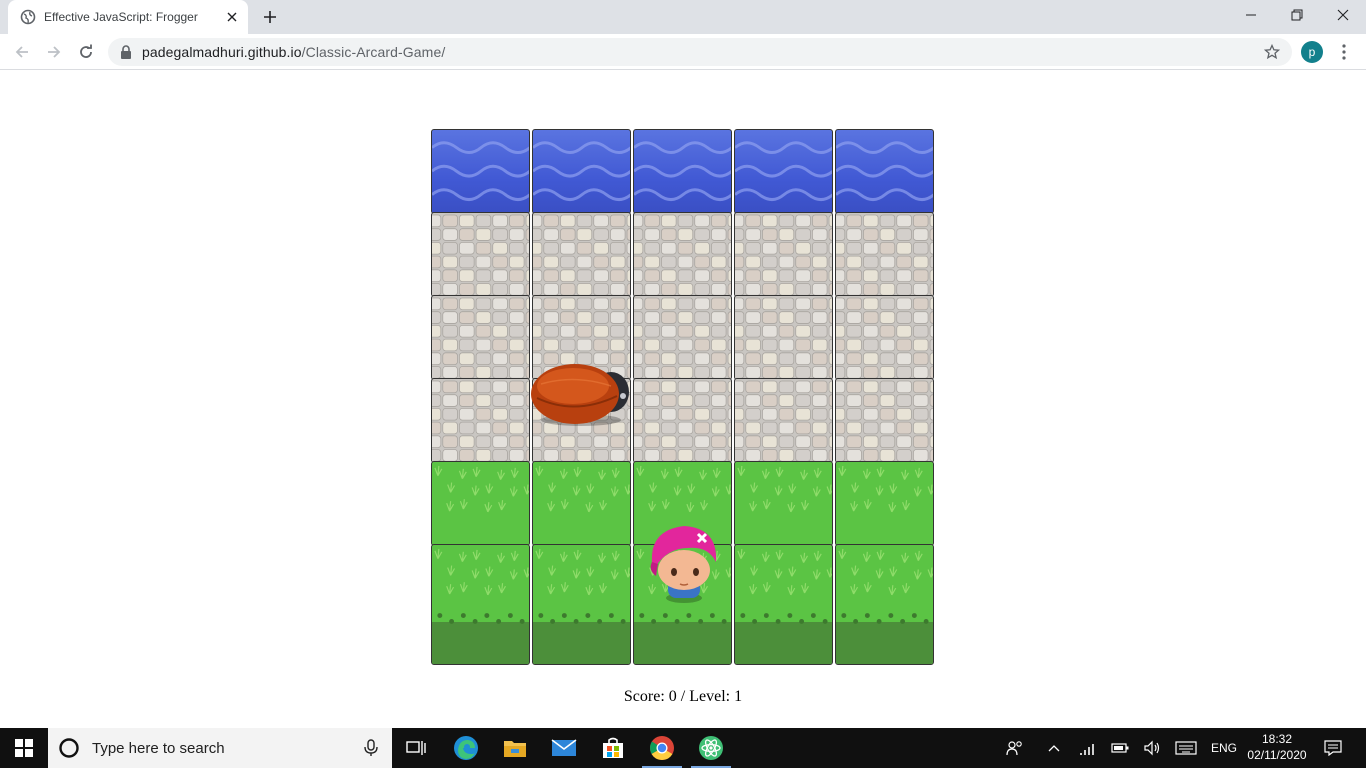 The image size is (1366, 768). I want to click on new-tab-button, so click(270, 17).